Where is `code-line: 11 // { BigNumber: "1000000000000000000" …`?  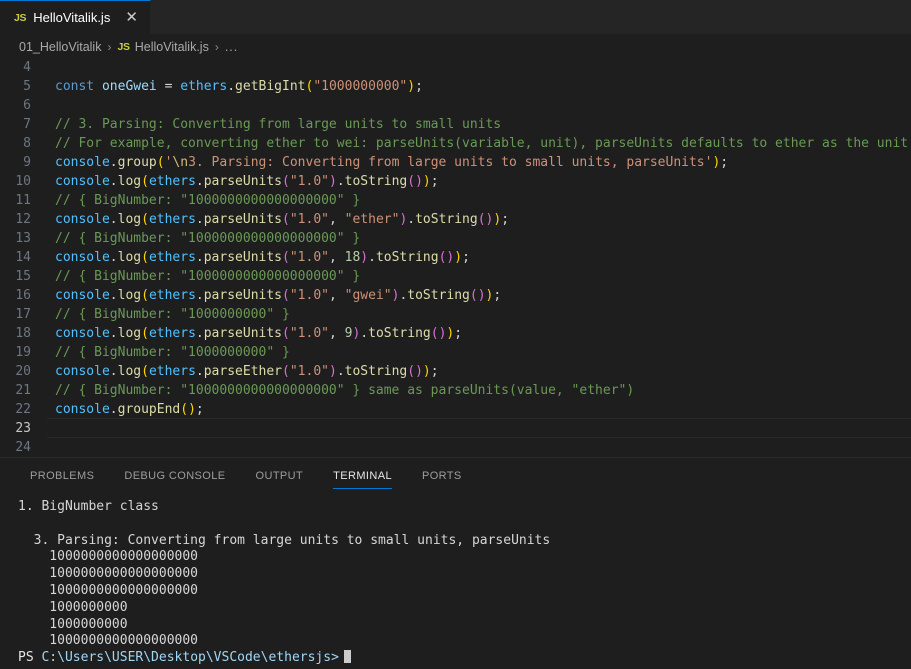
code-line: 11 // { BigNumber: "1000000000000000000" … is located at coordinates (455, 200).